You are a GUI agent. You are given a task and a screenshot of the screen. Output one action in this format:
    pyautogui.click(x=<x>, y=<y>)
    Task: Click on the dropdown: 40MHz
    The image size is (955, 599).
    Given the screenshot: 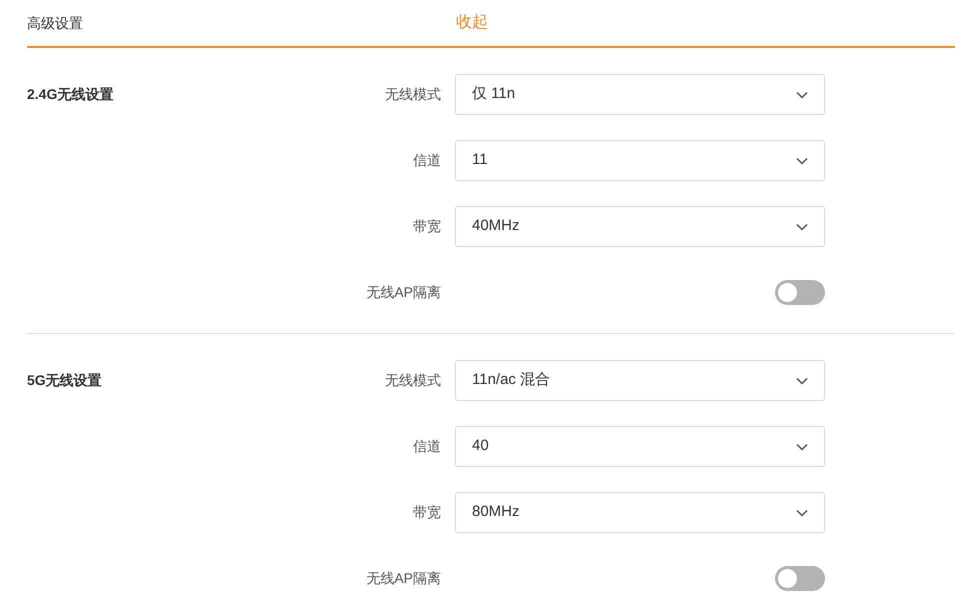 What is the action you would take?
    pyautogui.click(x=640, y=226)
    